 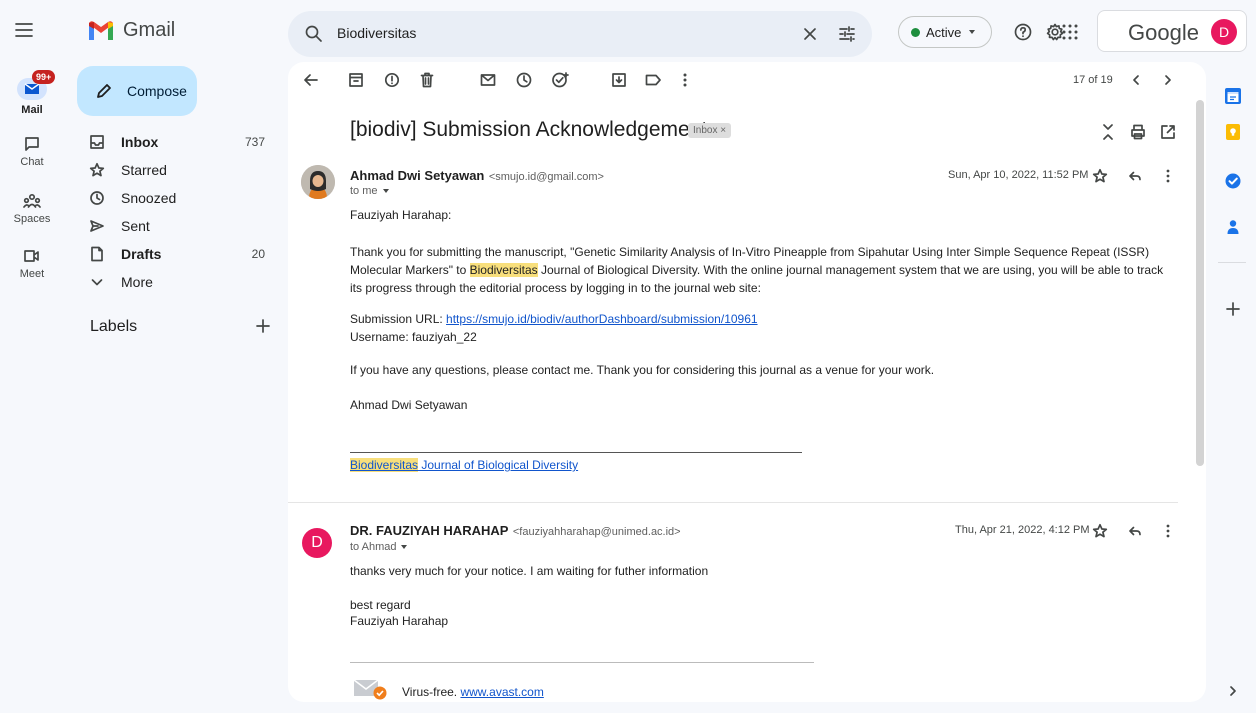 What do you see at coordinates (177, 254) in the screenshot?
I see `sidebar-item-drafts: Drafts 20` at bounding box center [177, 254].